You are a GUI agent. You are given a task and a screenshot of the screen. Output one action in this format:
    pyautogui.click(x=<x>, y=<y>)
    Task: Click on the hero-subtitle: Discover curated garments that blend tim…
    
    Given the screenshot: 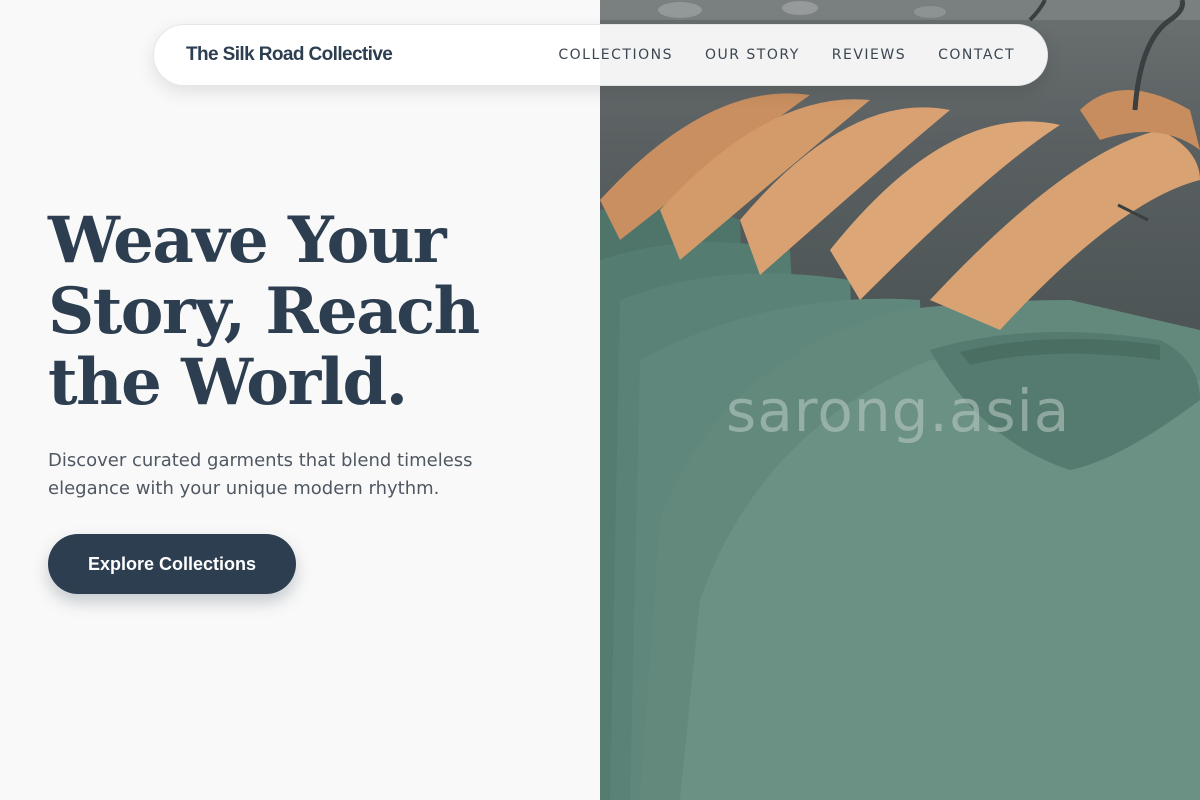 What is the action you would take?
    pyautogui.click(x=260, y=474)
    